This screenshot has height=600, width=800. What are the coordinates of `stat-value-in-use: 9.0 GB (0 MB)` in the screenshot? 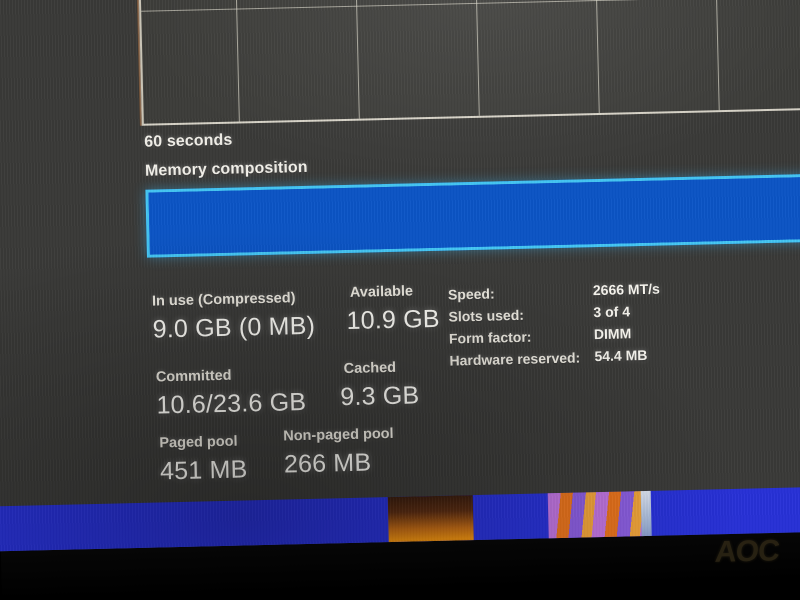 It's located at (234, 327).